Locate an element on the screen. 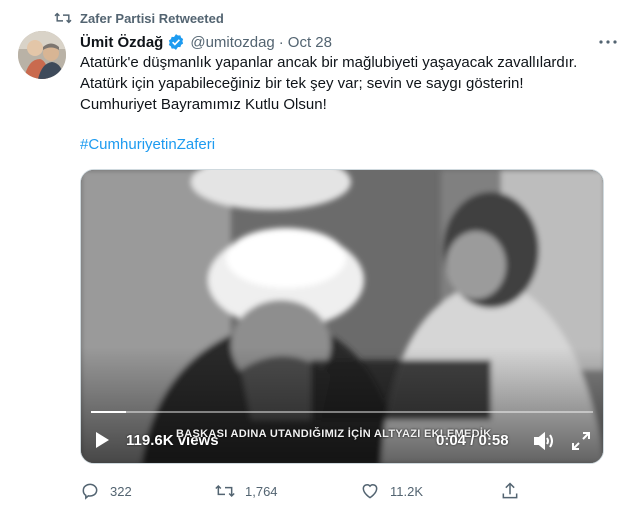 The width and height of the screenshot is (640, 511). retweet-context: Zafer Partisi Retweeted is located at coordinates (139, 18).